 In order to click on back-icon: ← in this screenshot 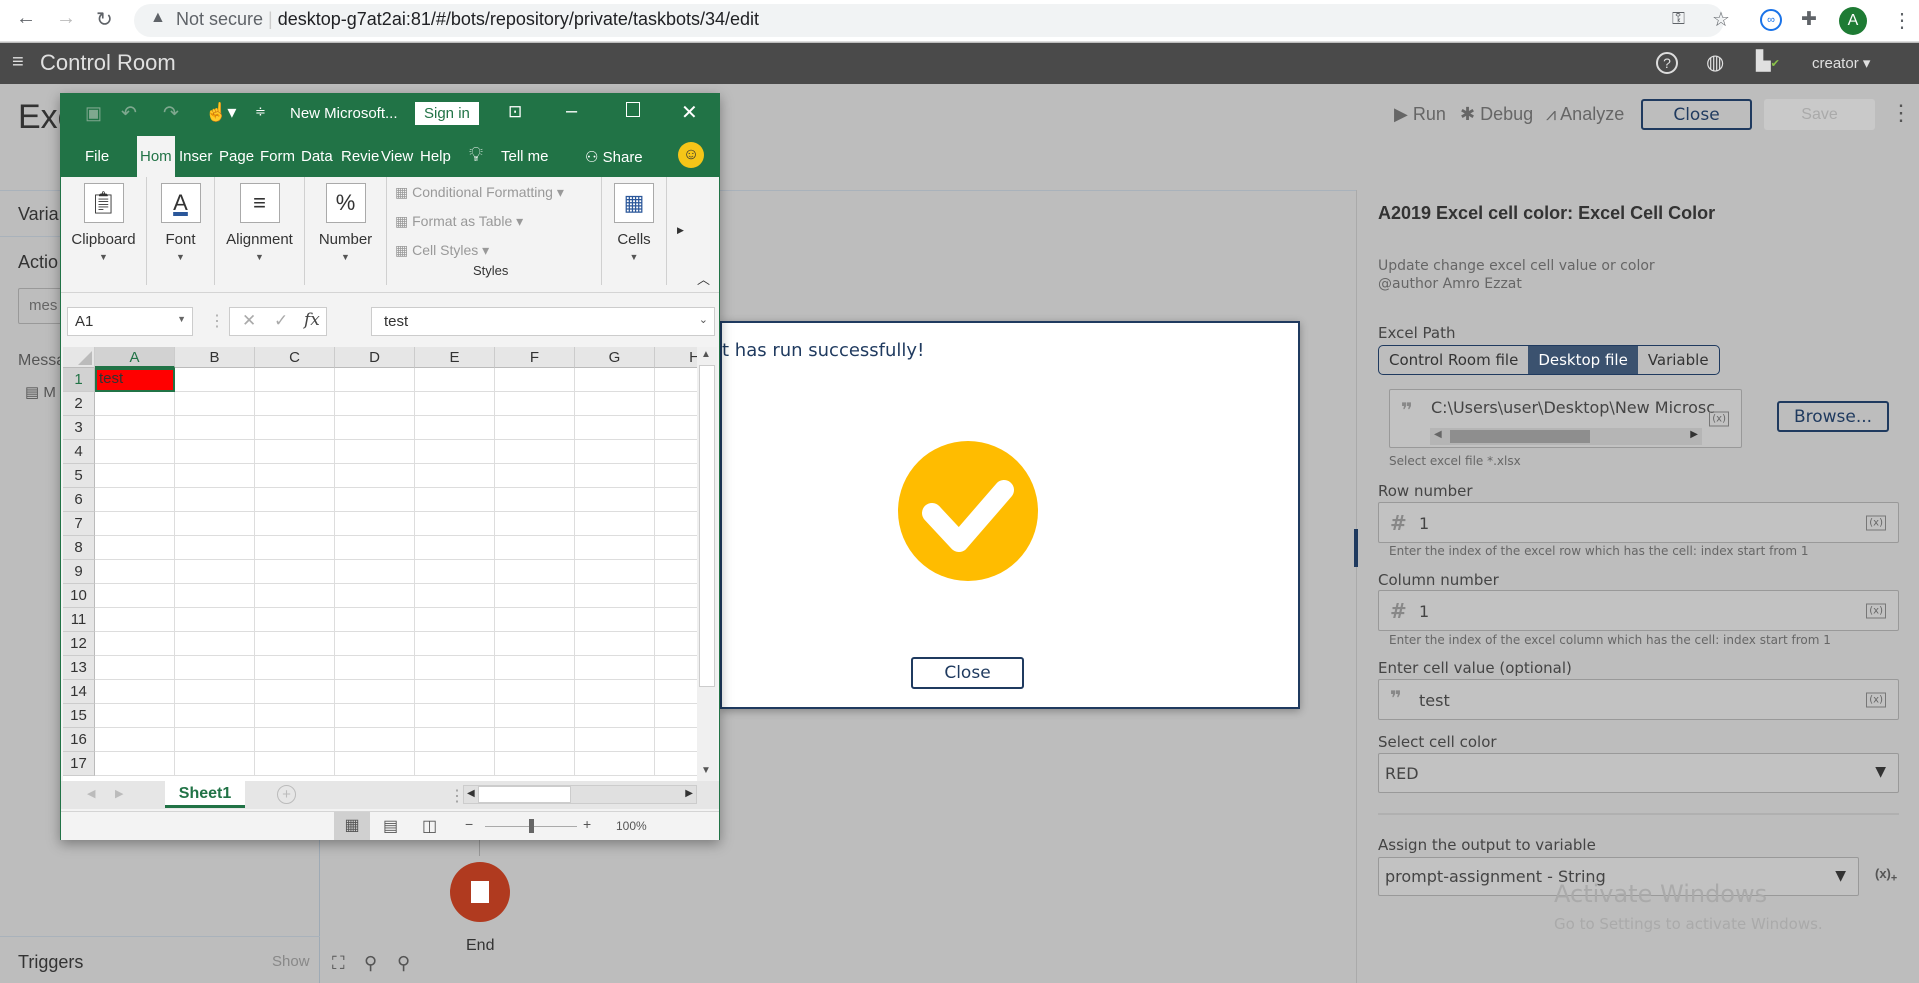, I will do `click(26, 18)`.